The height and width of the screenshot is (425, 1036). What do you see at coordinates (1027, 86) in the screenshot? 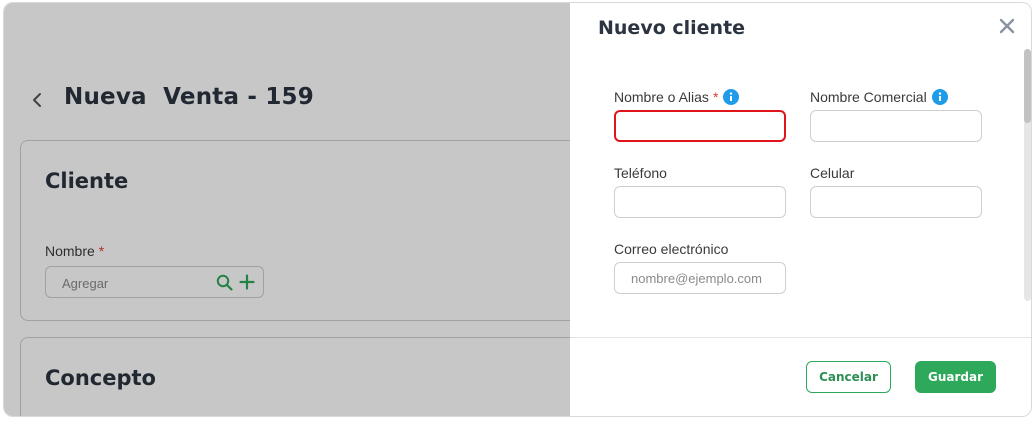
I see `scrollbar-thumb` at bounding box center [1027, 86].